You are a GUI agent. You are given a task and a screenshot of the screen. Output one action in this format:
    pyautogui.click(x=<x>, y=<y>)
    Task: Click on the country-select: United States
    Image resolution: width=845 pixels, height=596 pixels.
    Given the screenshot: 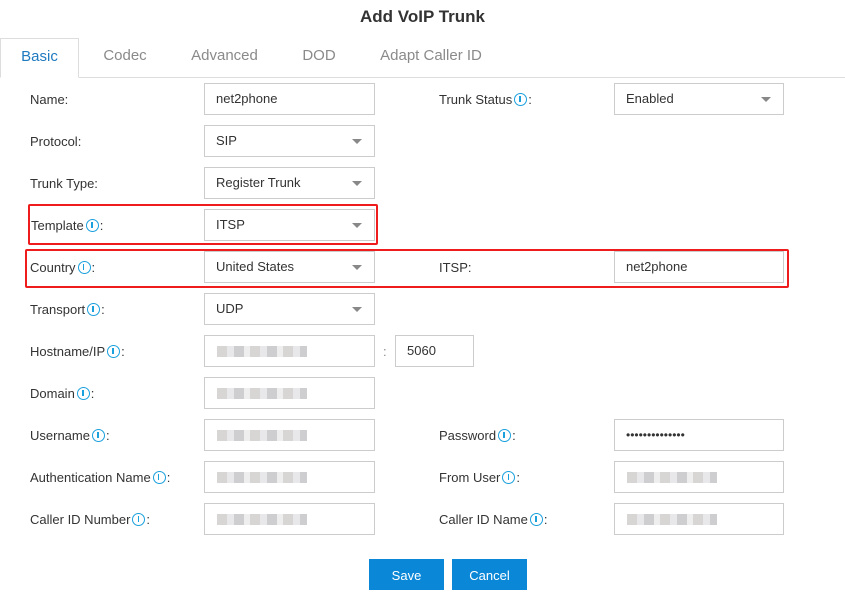 What is the action you would take?
    pyautogui.click(x=289, y=267)
    